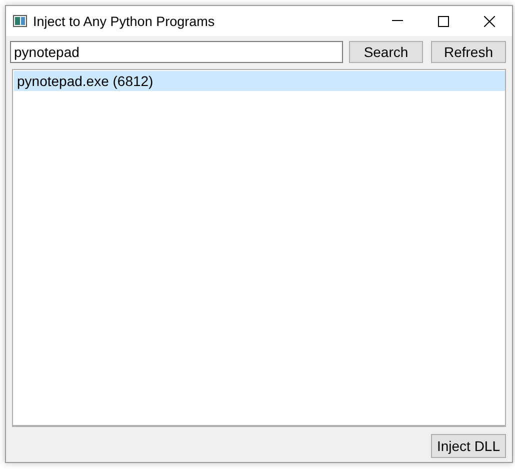 This screenshot has width=515, height=469. What do you see at coordinates (259, 81) in the screenshot?
I see `process-item: pynotepad.exe (6812)` at bounding box center [259, 81].